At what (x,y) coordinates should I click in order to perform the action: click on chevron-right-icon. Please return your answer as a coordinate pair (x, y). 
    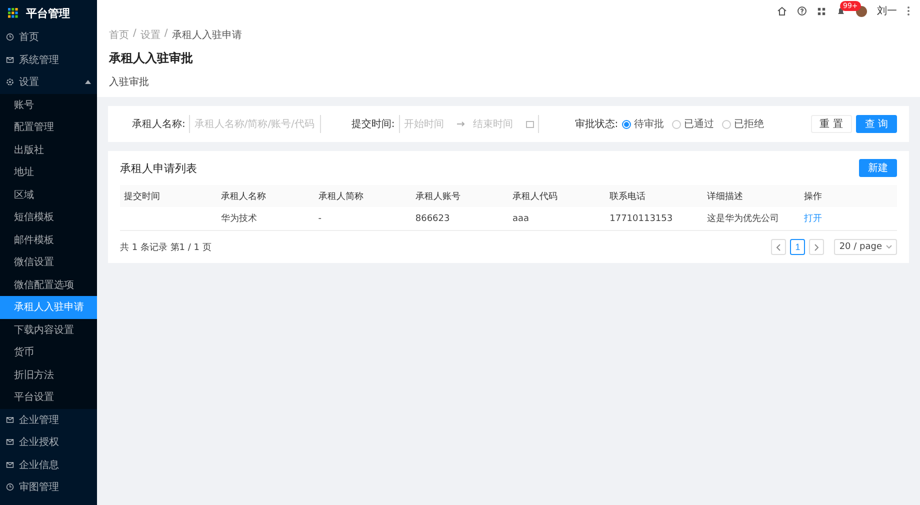
    Looking at the image, I should click on (817, 247).